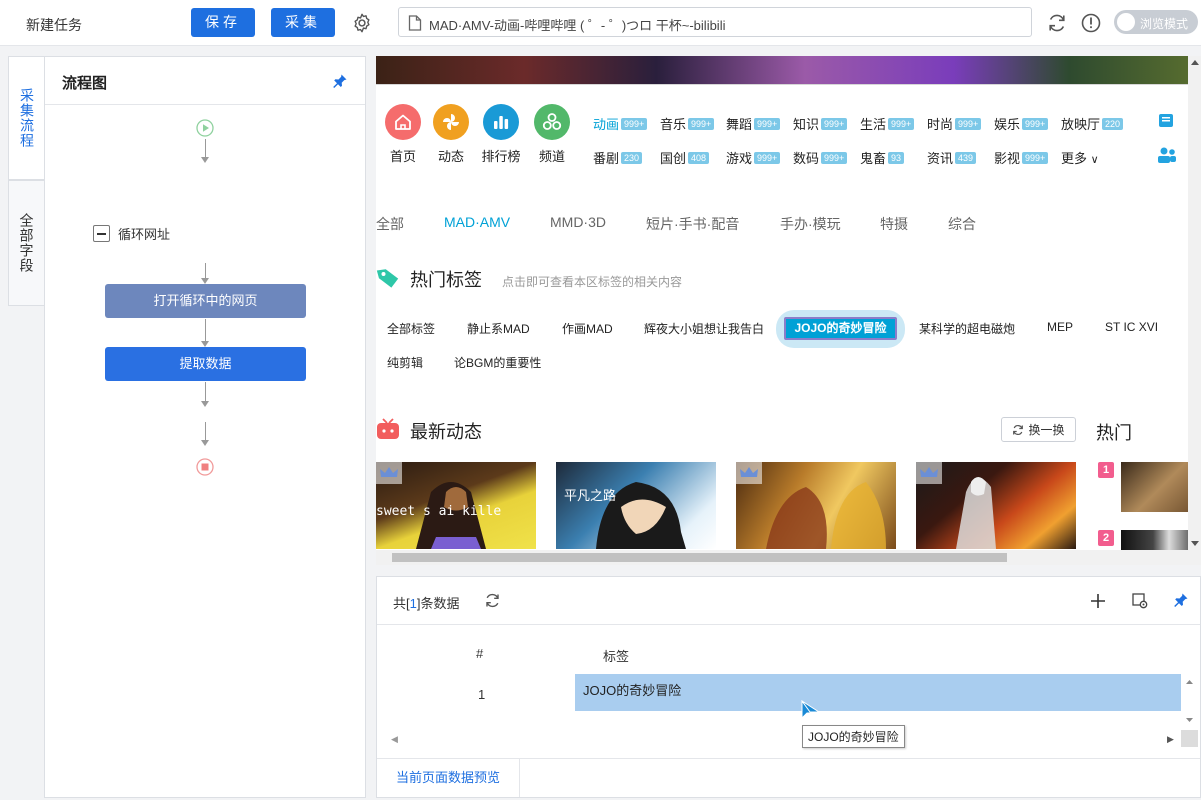  I want to click on tag-item: 纯剪辑, so click(405, 362).